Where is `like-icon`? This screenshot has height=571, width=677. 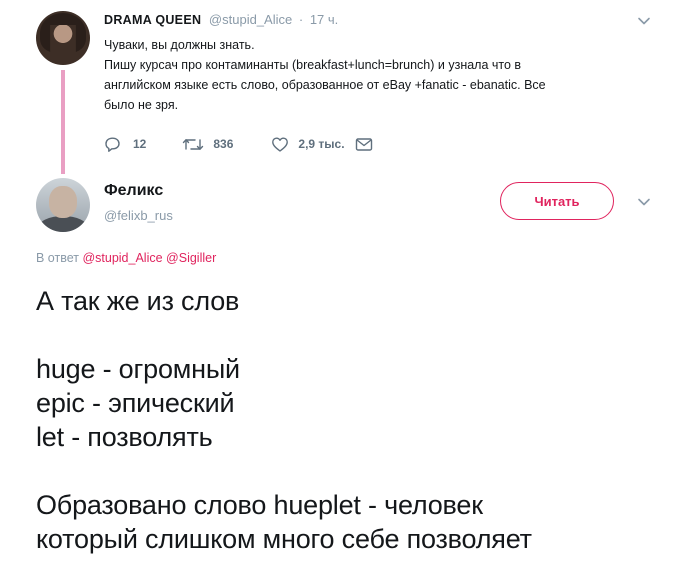
like-icon is located at coordinates (280, 144).